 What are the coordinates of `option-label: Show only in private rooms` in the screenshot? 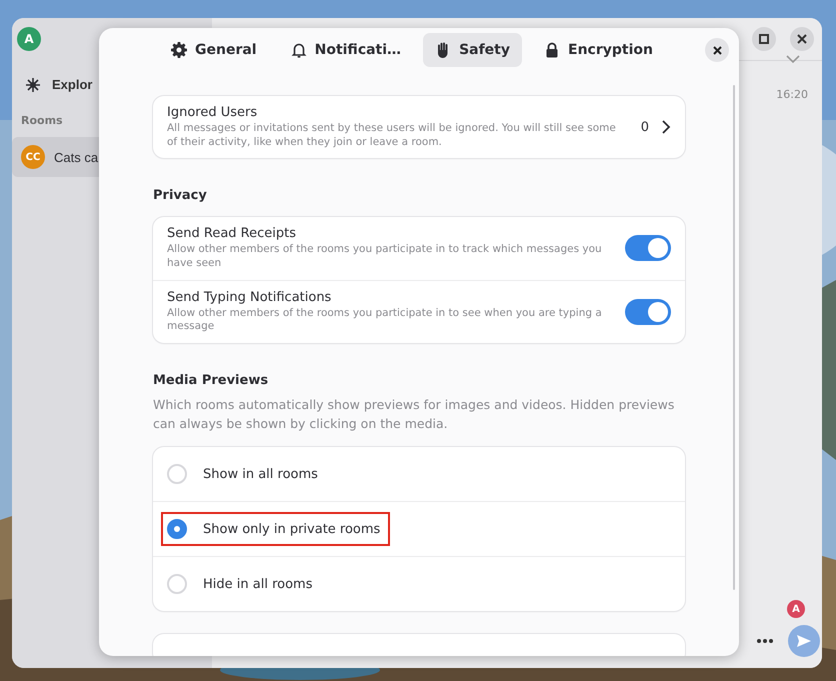 It's located at (291, 529).